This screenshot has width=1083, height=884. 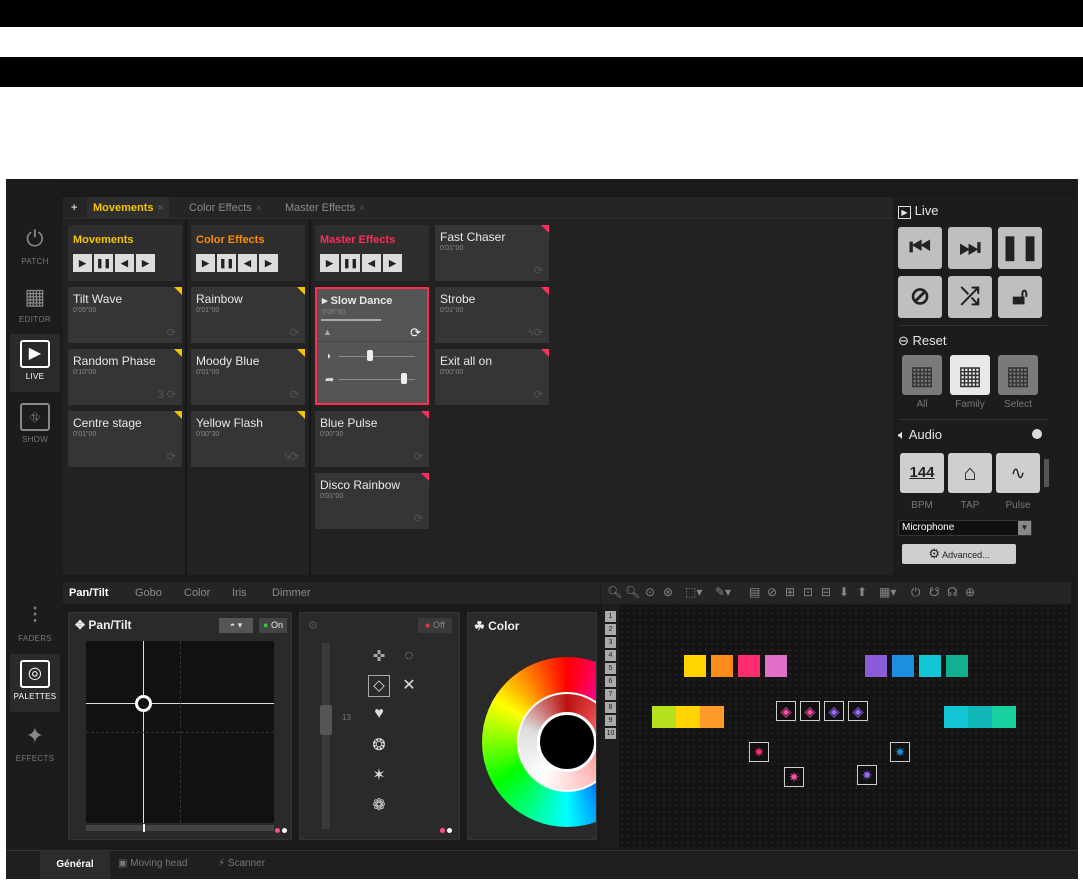 I want to click on nav-faders: ⫶ FADERS, so click(x=35, y=622).